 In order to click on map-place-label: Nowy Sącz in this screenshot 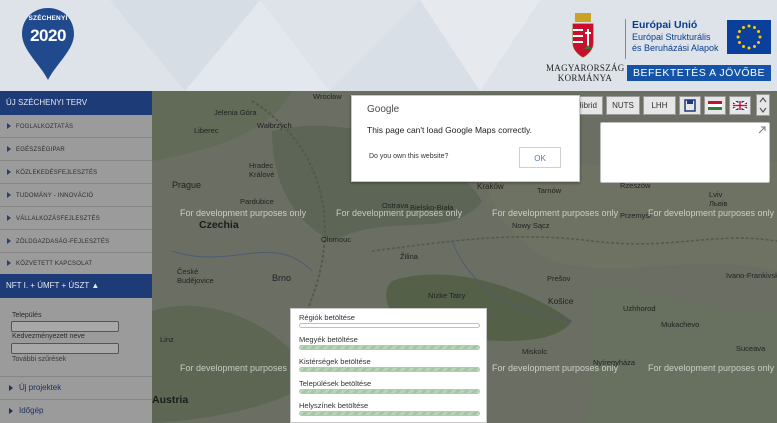, I will do `click(531, 225)`.